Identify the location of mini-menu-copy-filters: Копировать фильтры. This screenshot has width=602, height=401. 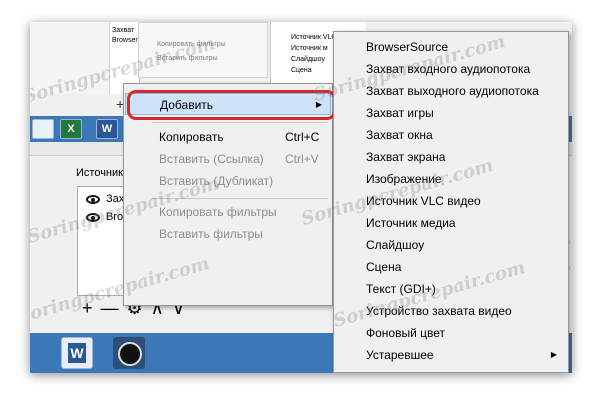
(191, 44).